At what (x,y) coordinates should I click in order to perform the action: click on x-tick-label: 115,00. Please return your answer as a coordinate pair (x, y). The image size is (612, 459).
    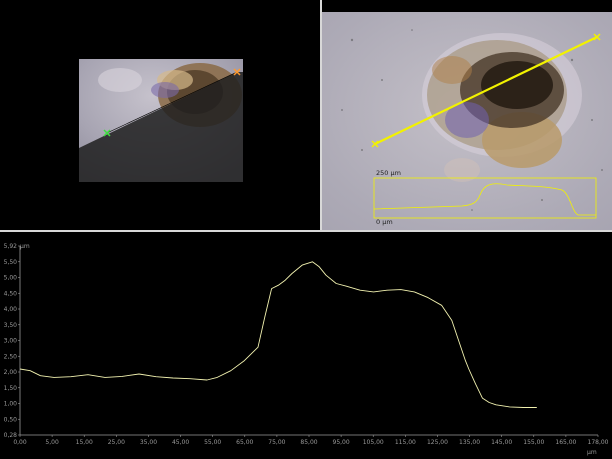
    Looking at the image, I should click on (405, 442).